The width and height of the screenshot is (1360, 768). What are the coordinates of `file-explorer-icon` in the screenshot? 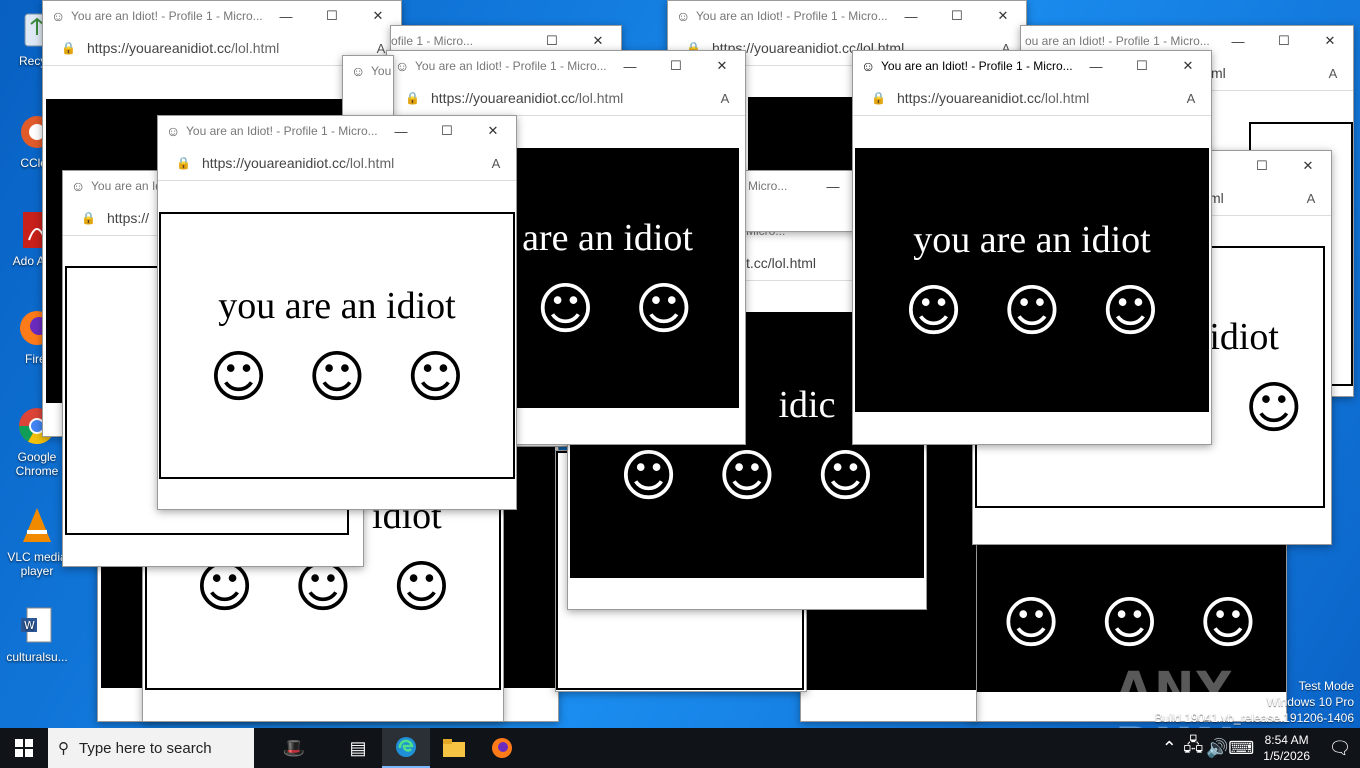 It's located at (454, 748).